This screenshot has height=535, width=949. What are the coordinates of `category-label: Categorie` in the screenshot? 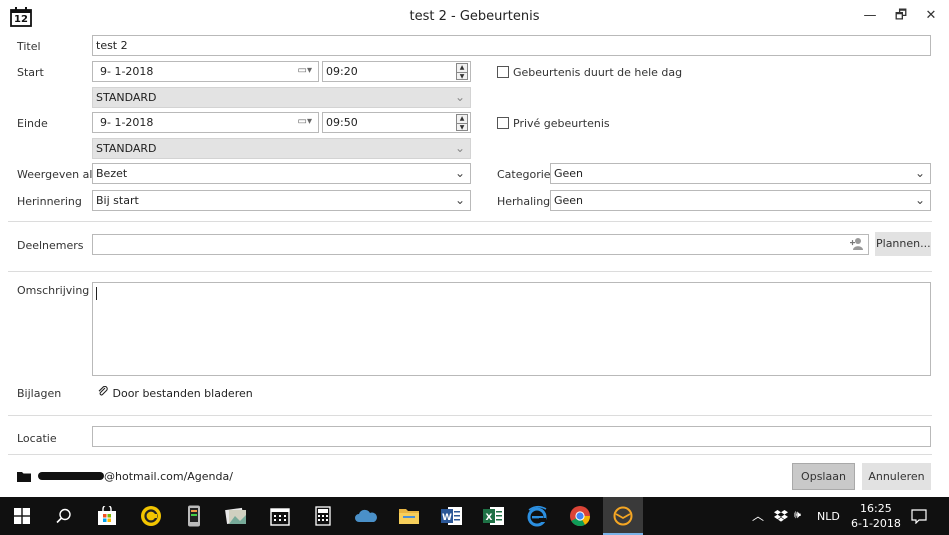 It's located at (524, 174).